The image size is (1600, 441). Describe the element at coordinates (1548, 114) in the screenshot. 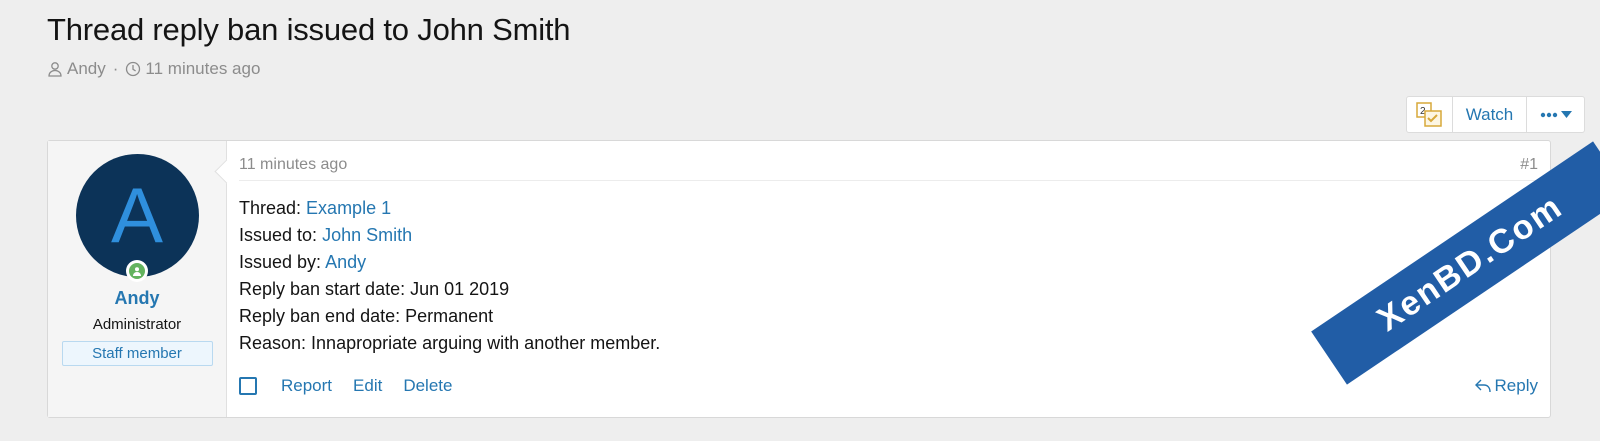

I see `ellipsis-icon` at that location.